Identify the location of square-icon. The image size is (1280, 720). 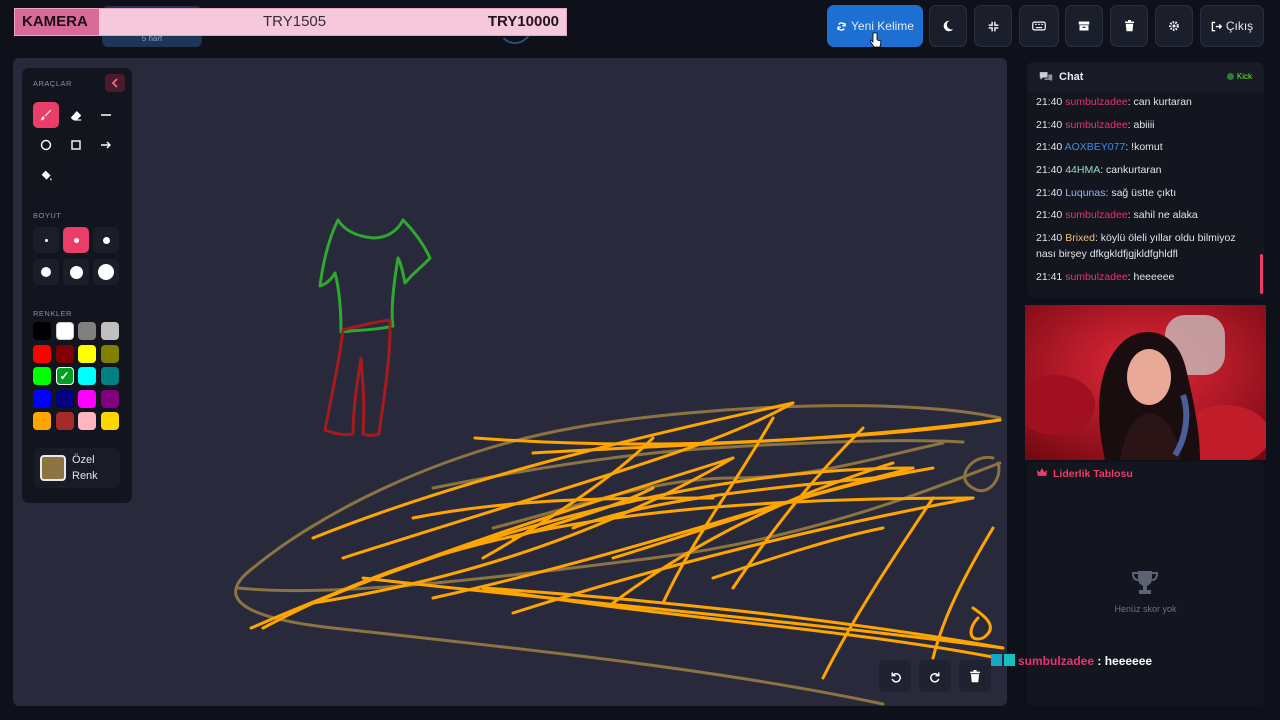
(76, 145).